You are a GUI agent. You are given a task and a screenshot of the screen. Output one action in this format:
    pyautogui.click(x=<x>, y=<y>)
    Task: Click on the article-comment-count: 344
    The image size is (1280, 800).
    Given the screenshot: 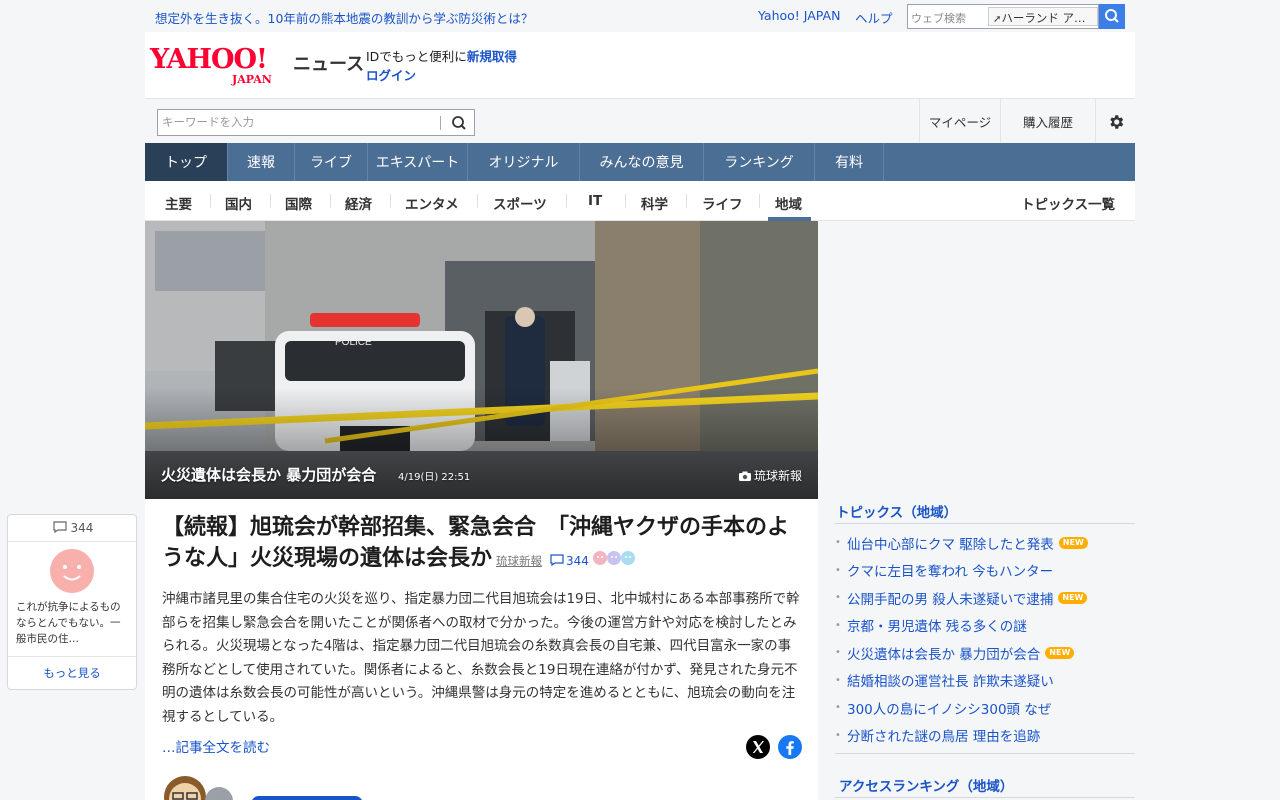 What is the action you would take?
    pyautogui.click(x=569, y=561)
    